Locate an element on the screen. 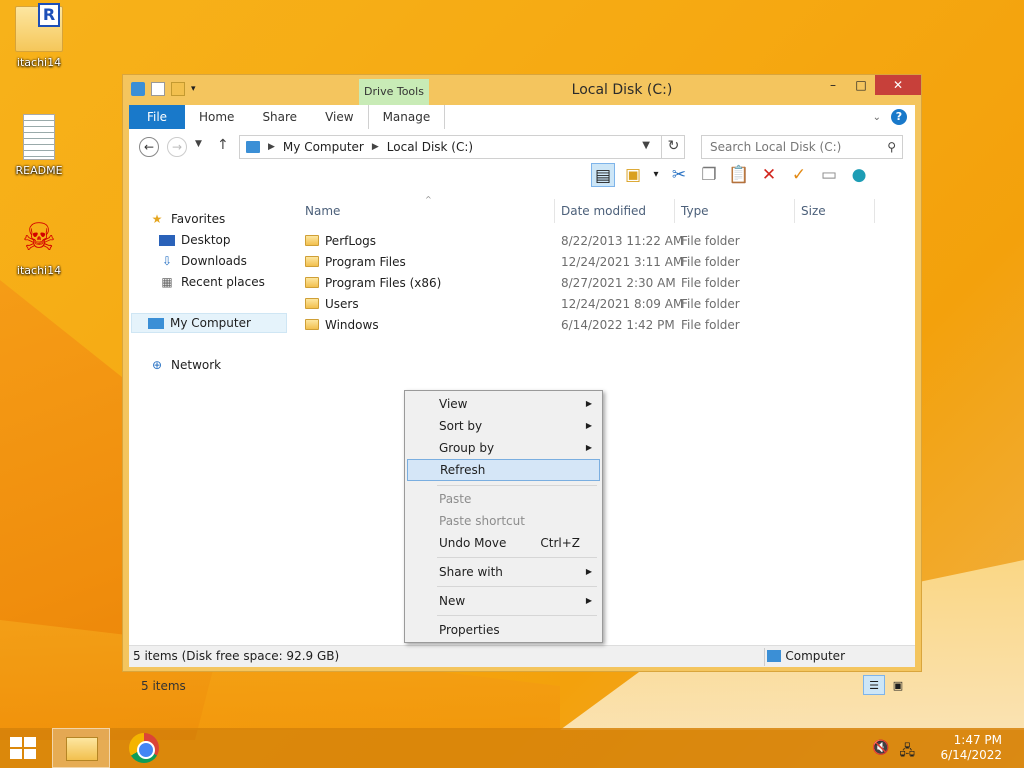  menu-item-paste-shortcut: Paste shortcut is located at coordinates (503, 521).